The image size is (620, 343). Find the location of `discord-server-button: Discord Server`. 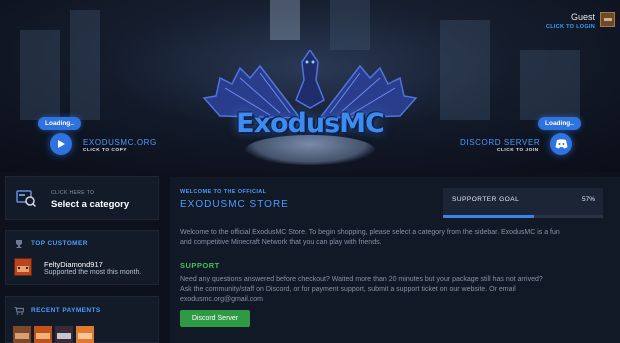

discord-server-button: Discord Server is located at coordinates (215, 318).